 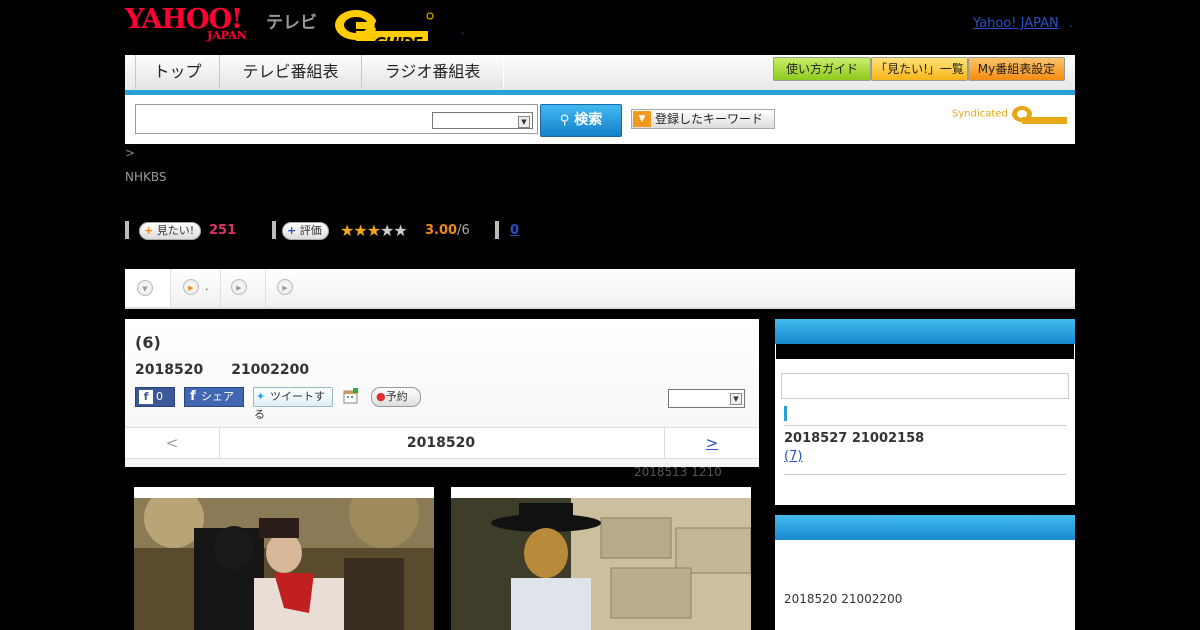 I want to click on mitai-list-button: 「見たい!」一覧, so click(x=919, y=69).